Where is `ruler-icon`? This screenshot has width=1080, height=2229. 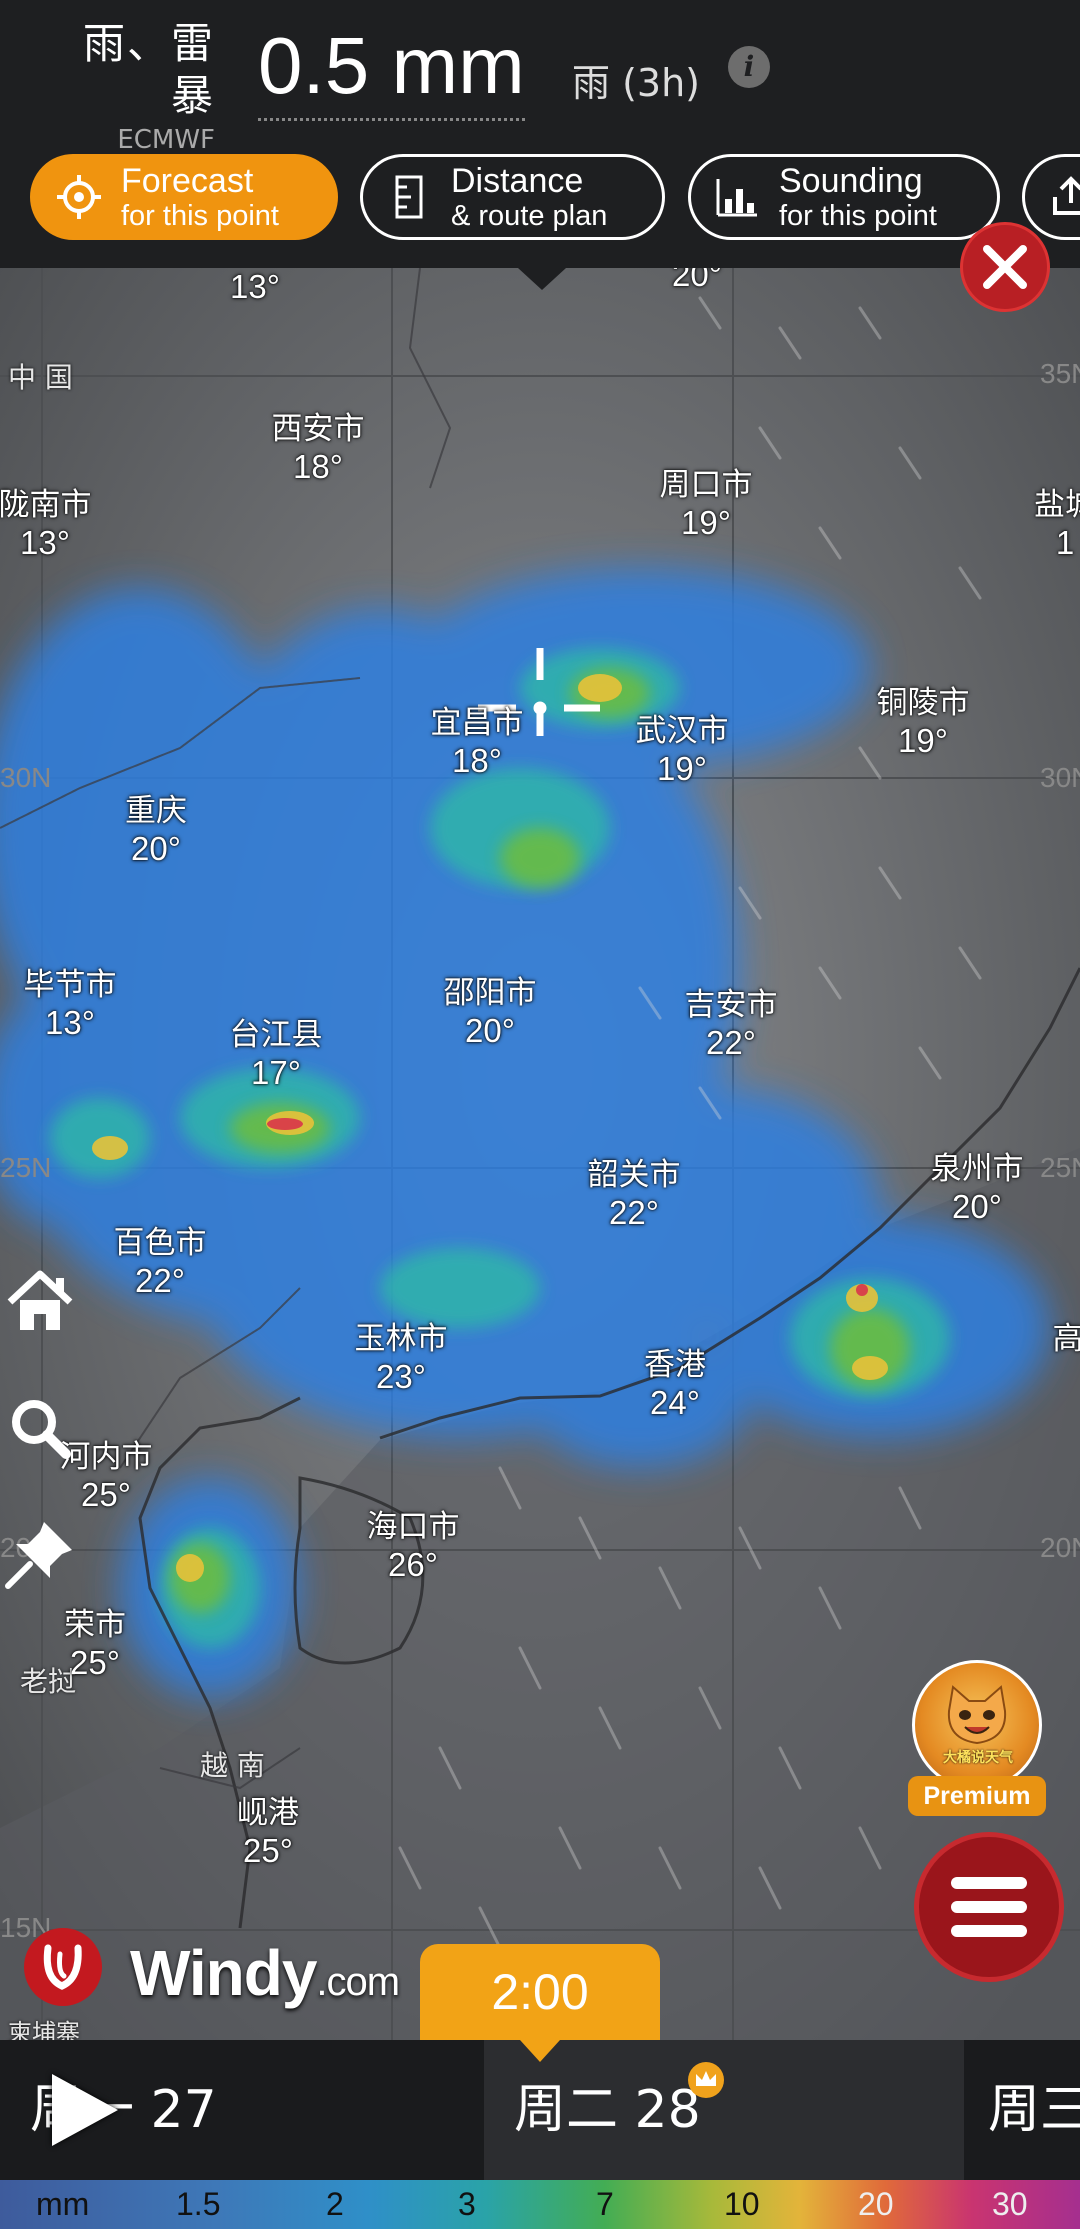 ruler-icon is located at coordinates (409, 197).